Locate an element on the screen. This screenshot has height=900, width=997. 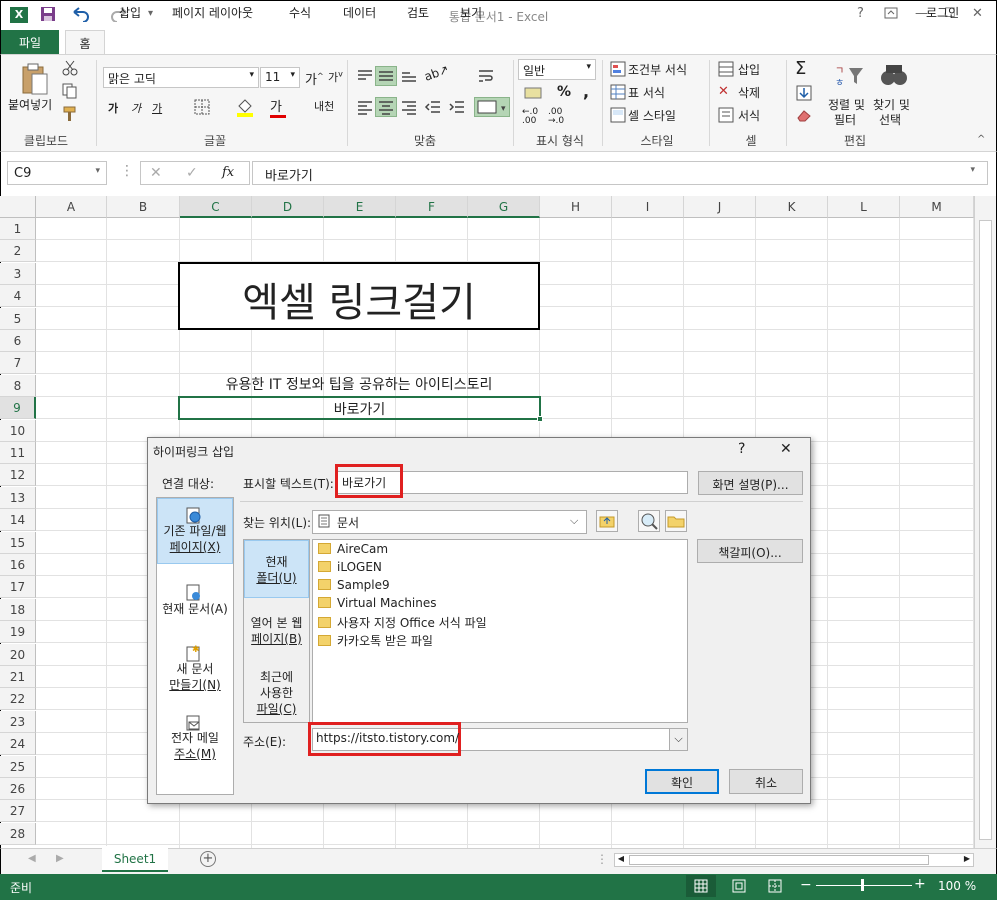
sort-filter-label-2: 필터 is located at coordinates (845, 119).